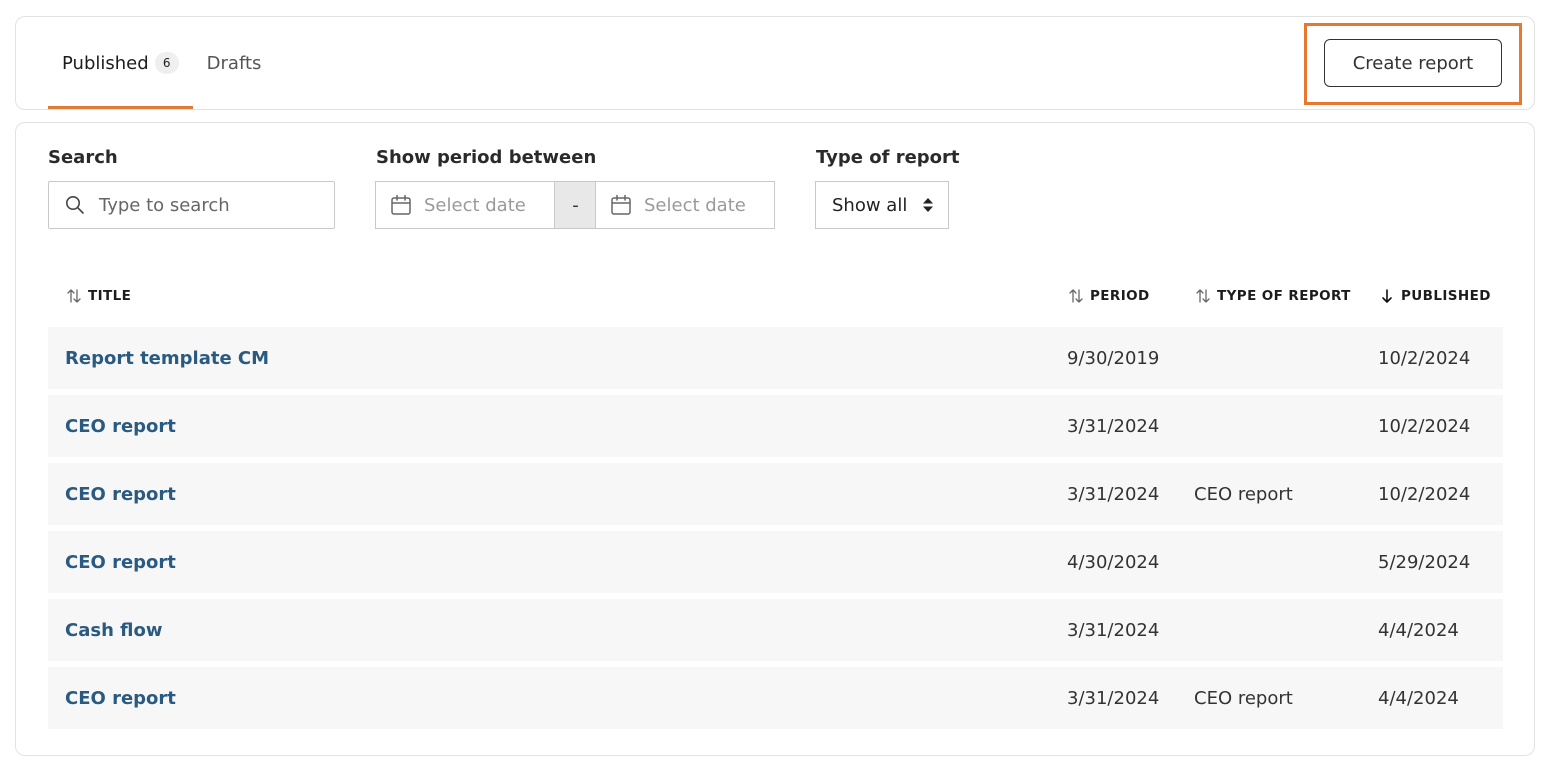  I want to click on tabs-card: Published 6 Drafts Create report, so click(775, 63).